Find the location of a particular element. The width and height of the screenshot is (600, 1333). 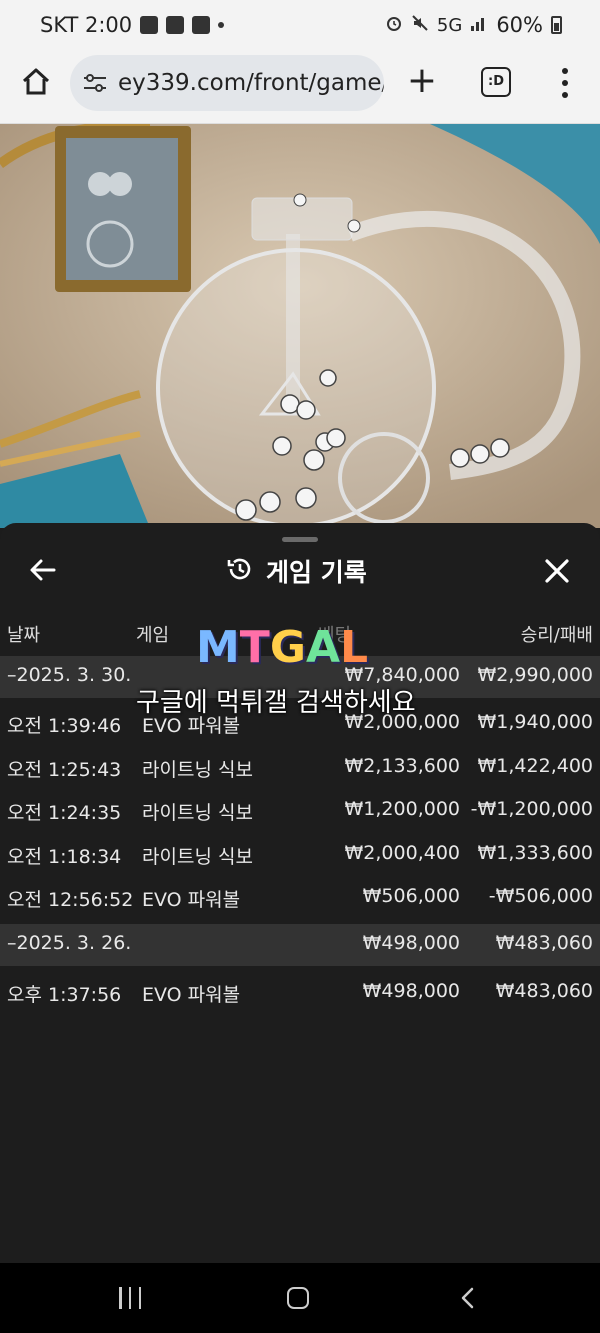

row-result: ₩1,940,000 is located at coordinates (535, 722).